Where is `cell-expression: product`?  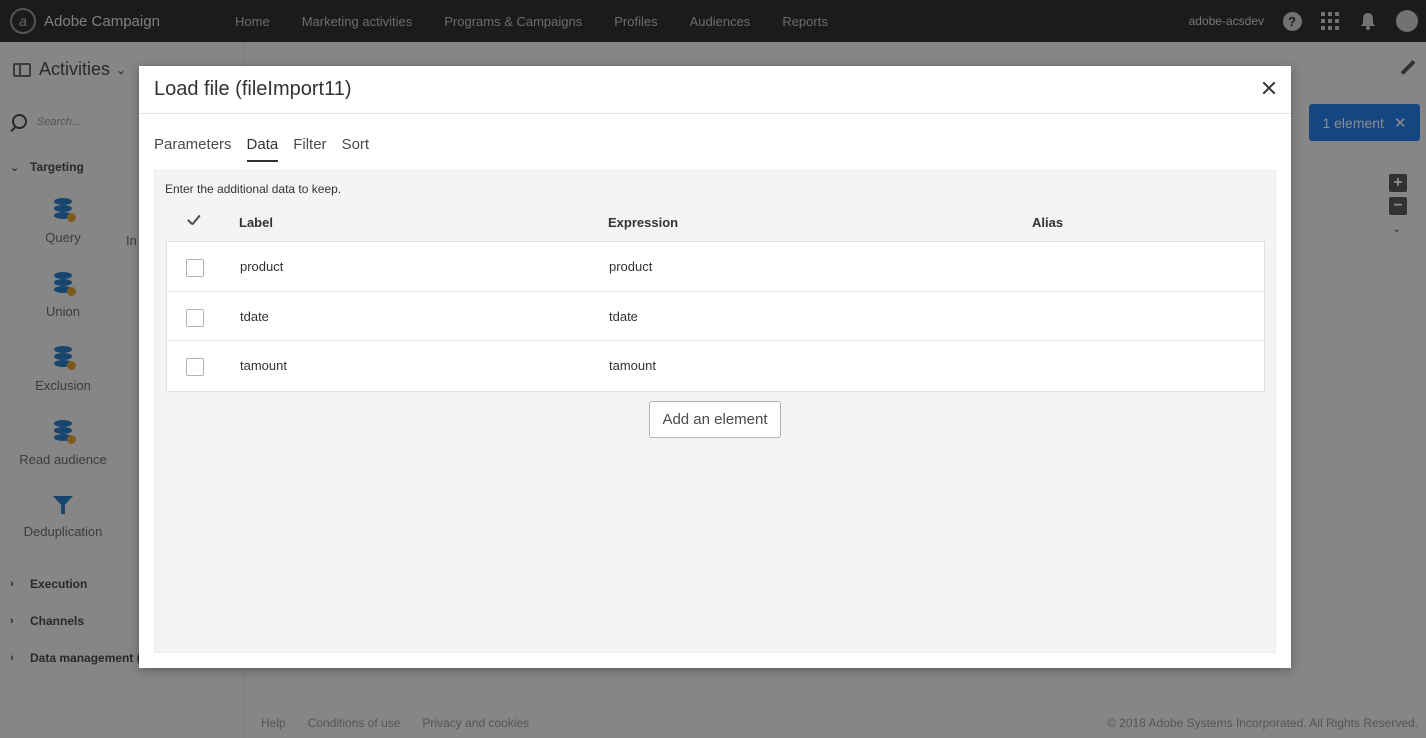
cell-expression: product is located at coordinates (631, 266).